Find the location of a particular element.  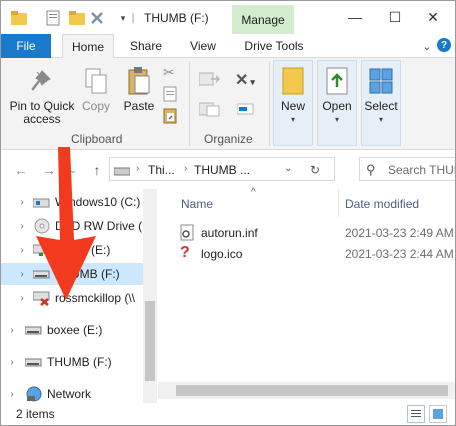

tree-item-network: › Network is located at coordinates (72, 394).